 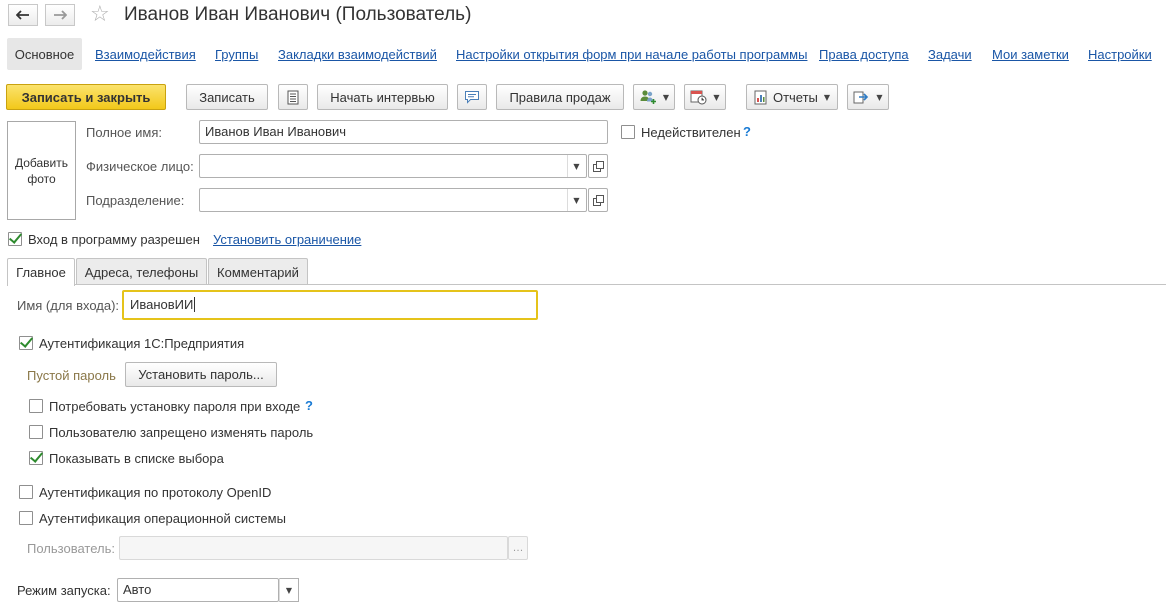 What do you see at coordinates (36, 406) in the screenshot?
I see `require-password-checkbox` at bounding box center [36, 406].